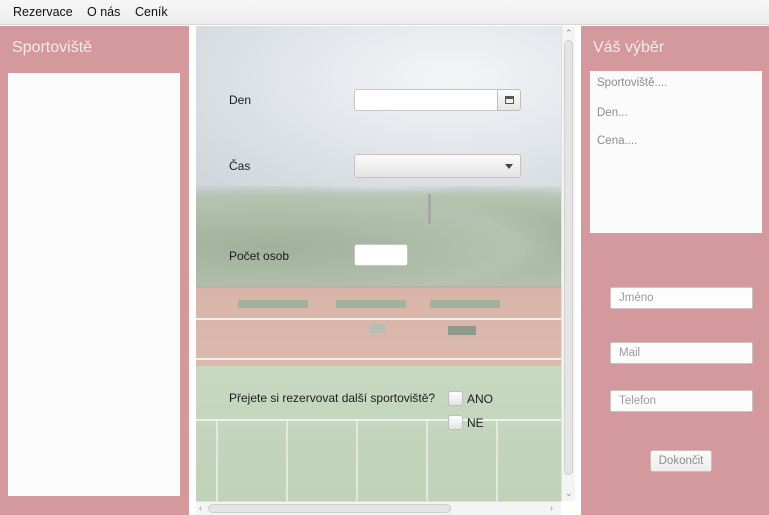 The height and width of the screenshot is (515, 769). I want to click on chevron-down-icon, so click(509, 166).